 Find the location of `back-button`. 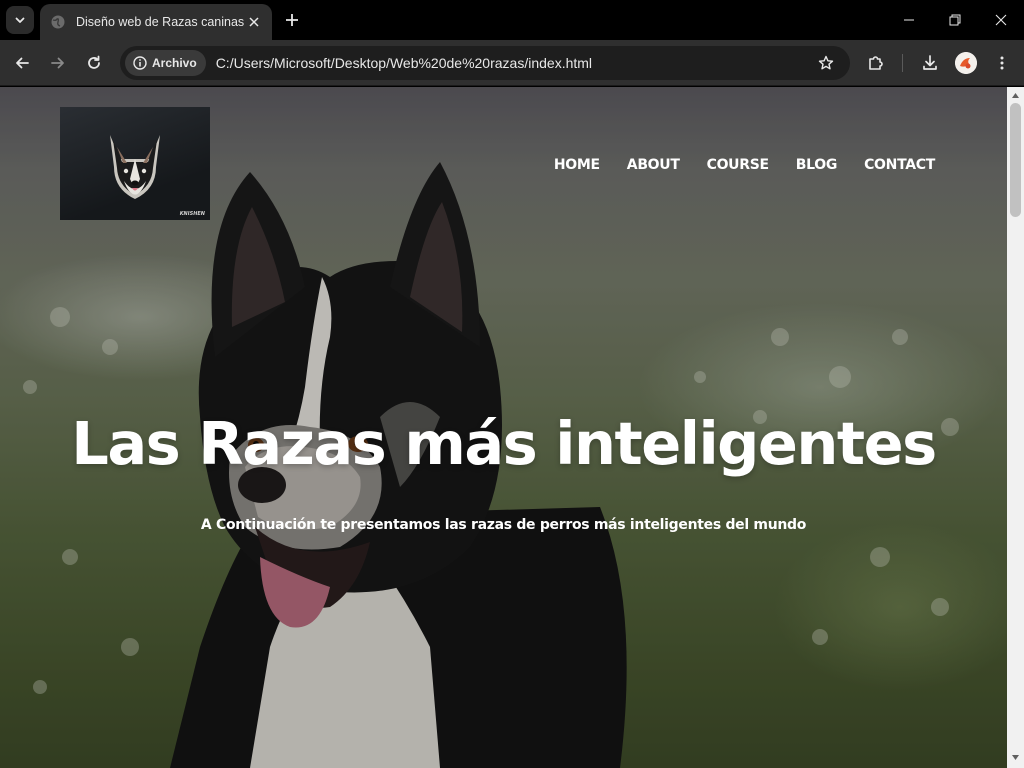

back-button is located at coordinates (22, 63).